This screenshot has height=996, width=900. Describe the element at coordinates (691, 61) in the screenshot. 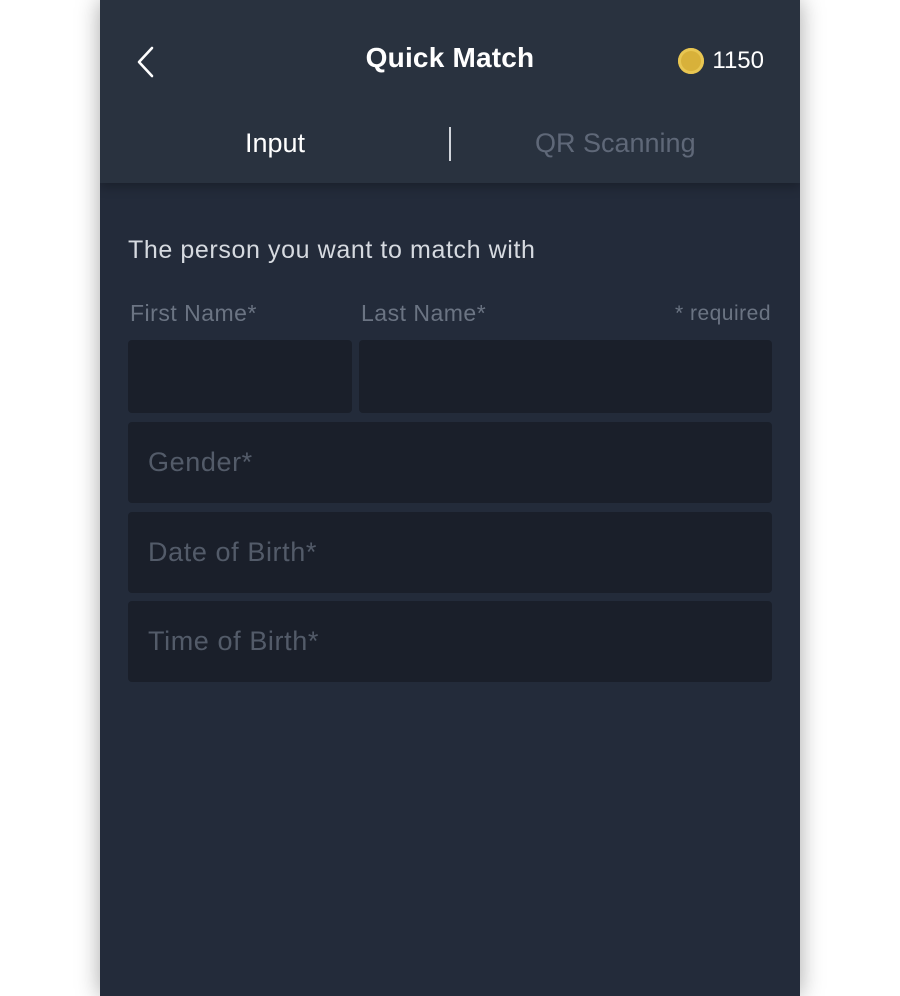

I see `coin-icon` at that location.